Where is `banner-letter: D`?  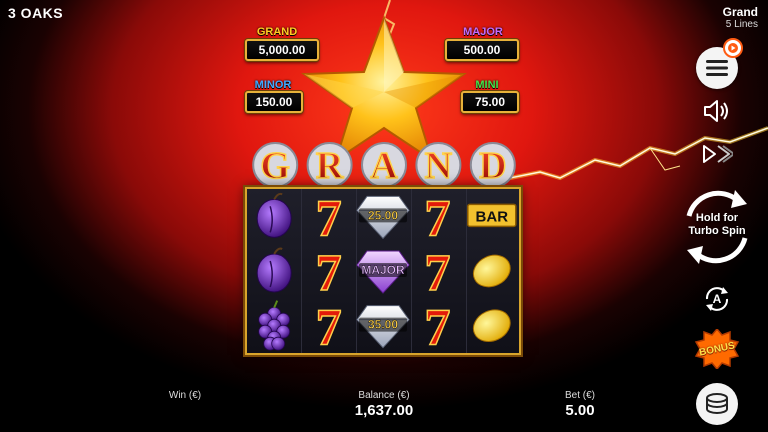
banner-letter: D is located at coordinates (492, 165).